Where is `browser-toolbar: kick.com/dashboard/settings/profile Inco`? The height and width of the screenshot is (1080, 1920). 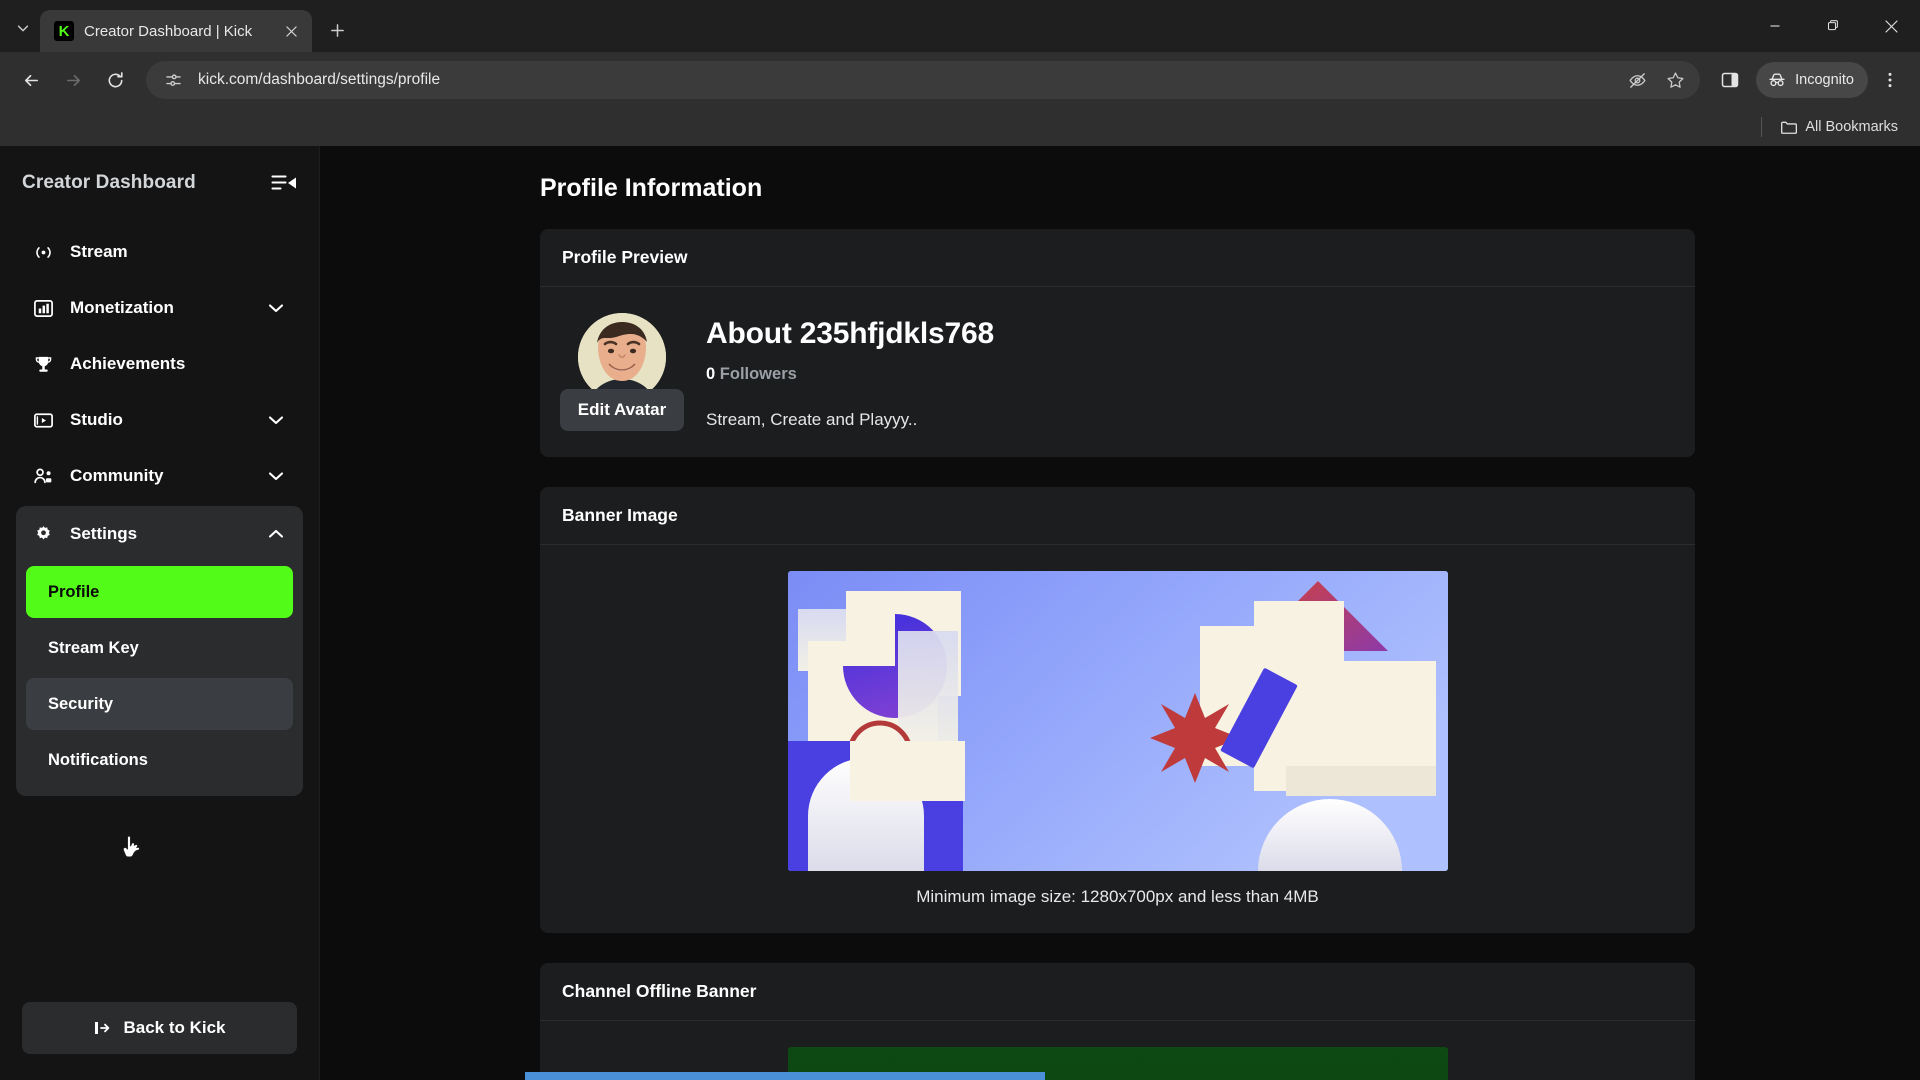 browser-toolbar: kick.com/dashboard/settings/profile Inco is located at coordinates (960, 80).